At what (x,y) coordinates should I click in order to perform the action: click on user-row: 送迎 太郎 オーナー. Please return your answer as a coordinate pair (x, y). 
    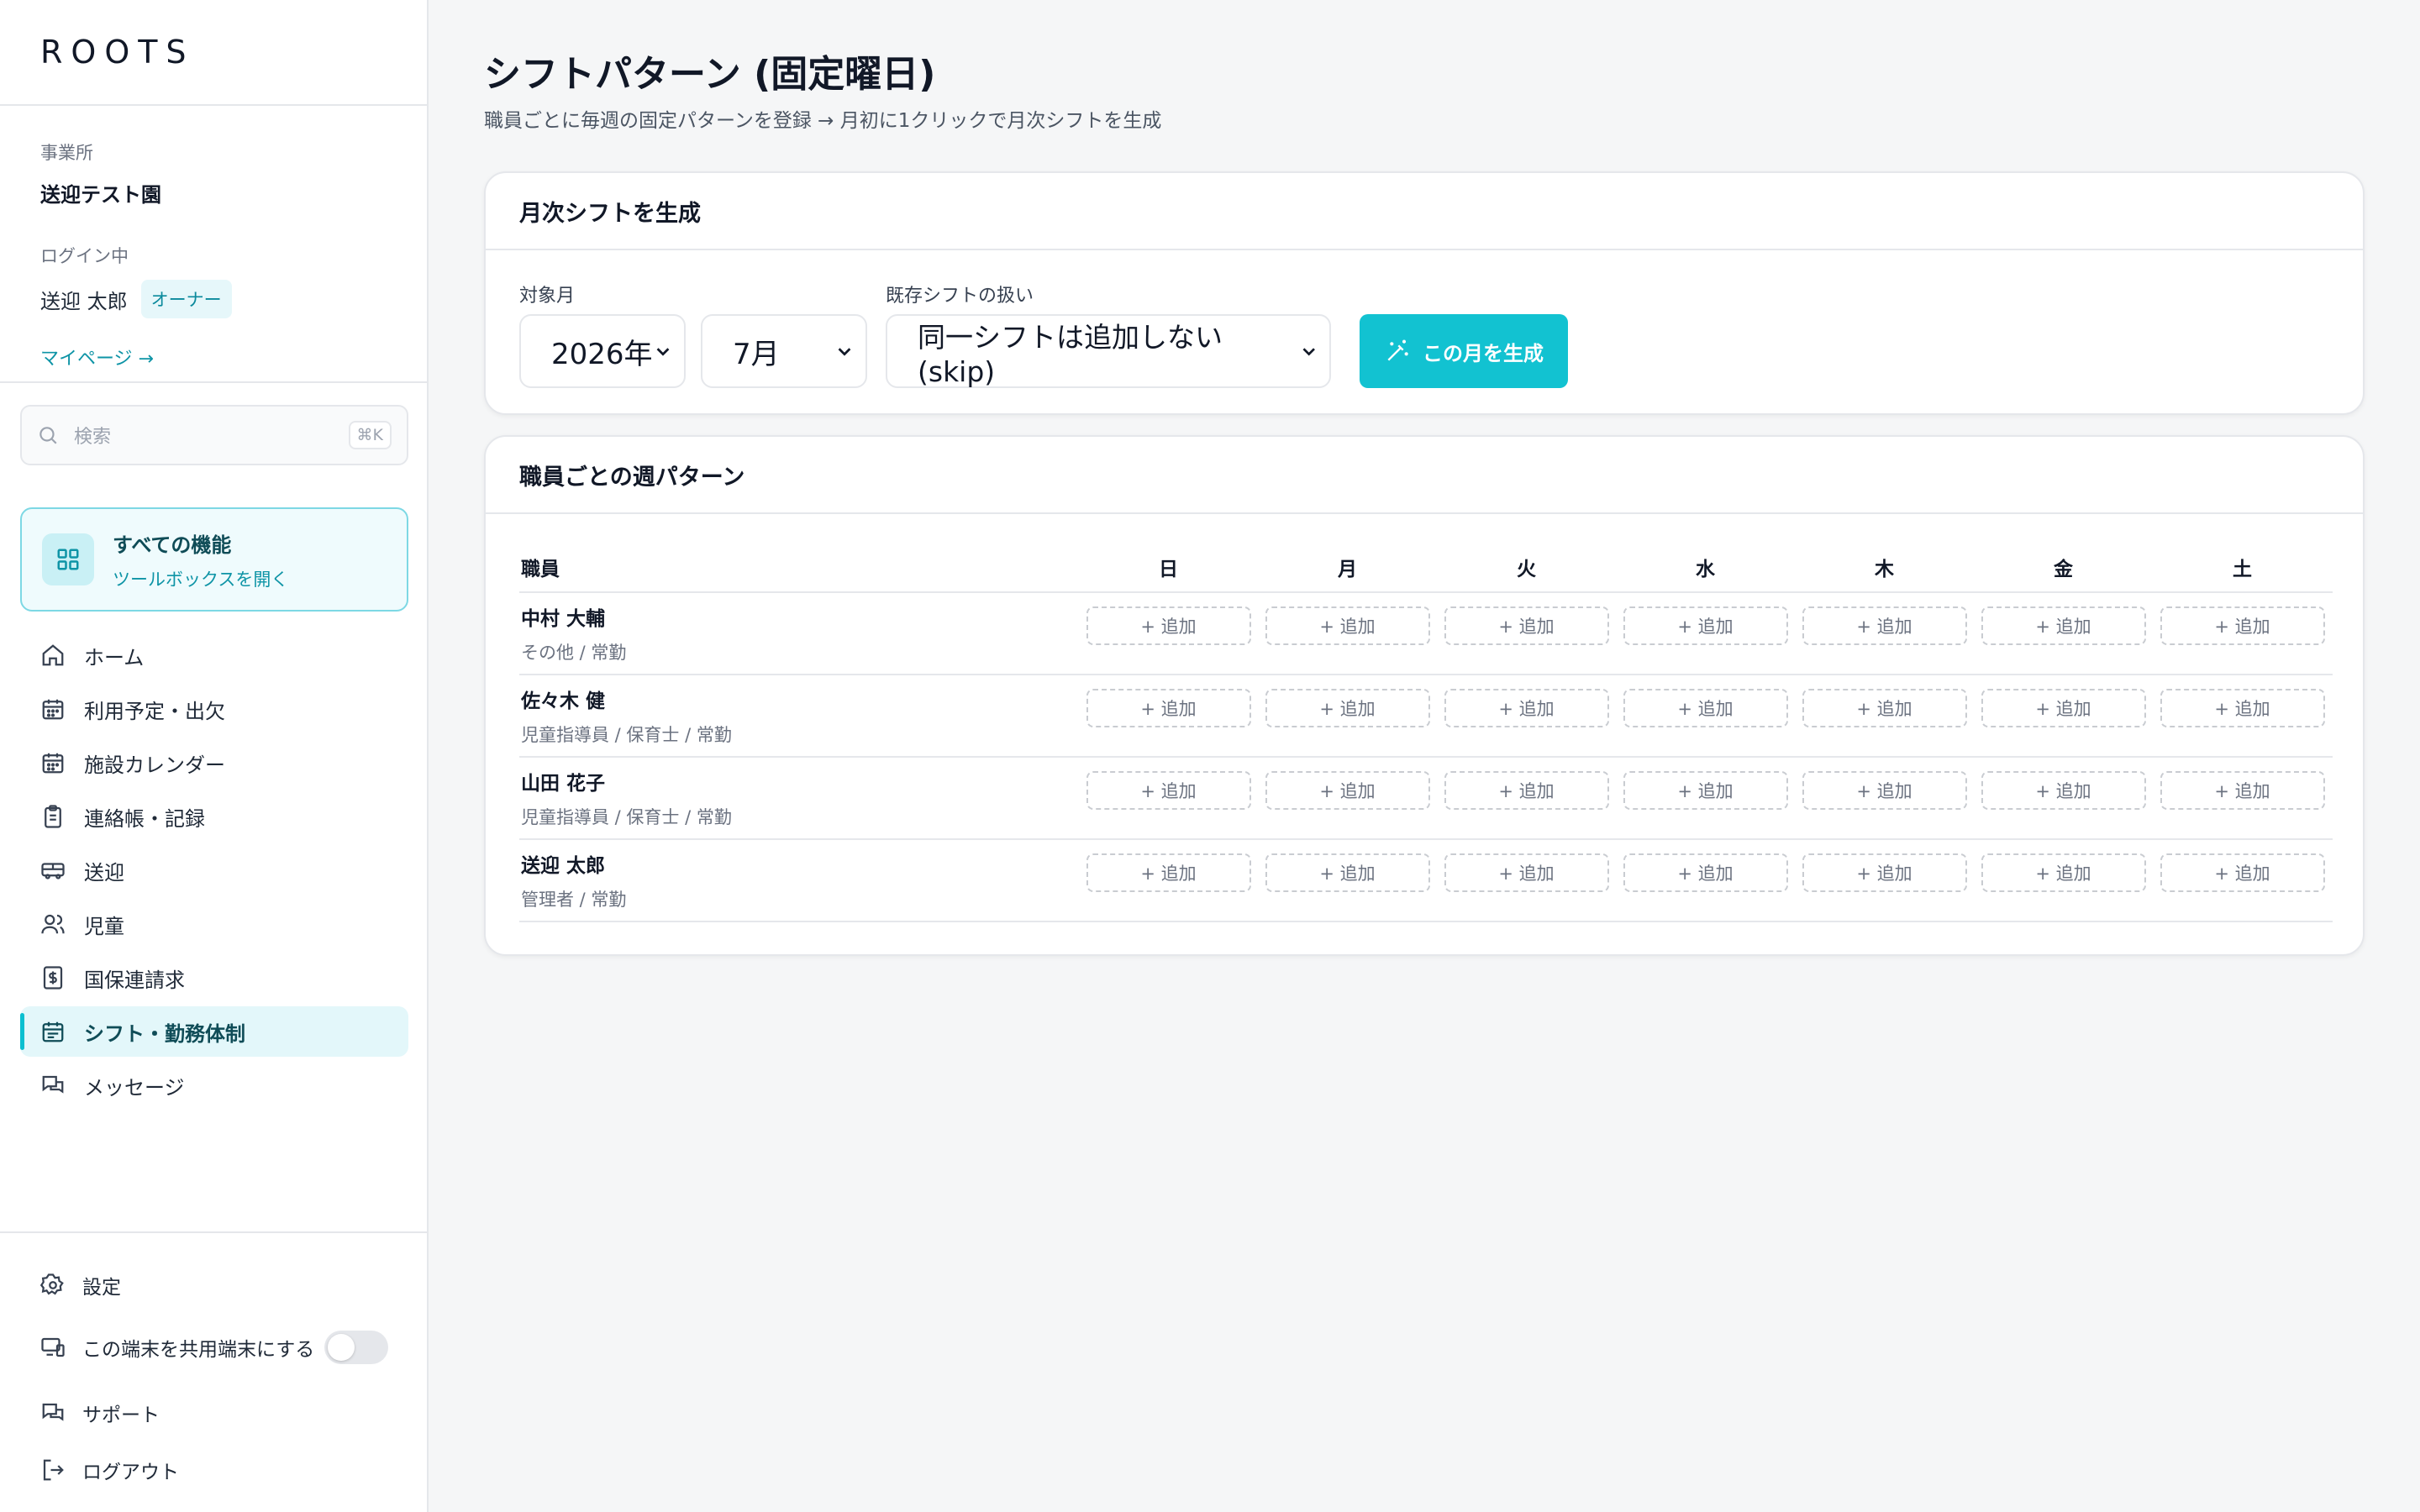
    Looking at the image, I should click on (214, 299).